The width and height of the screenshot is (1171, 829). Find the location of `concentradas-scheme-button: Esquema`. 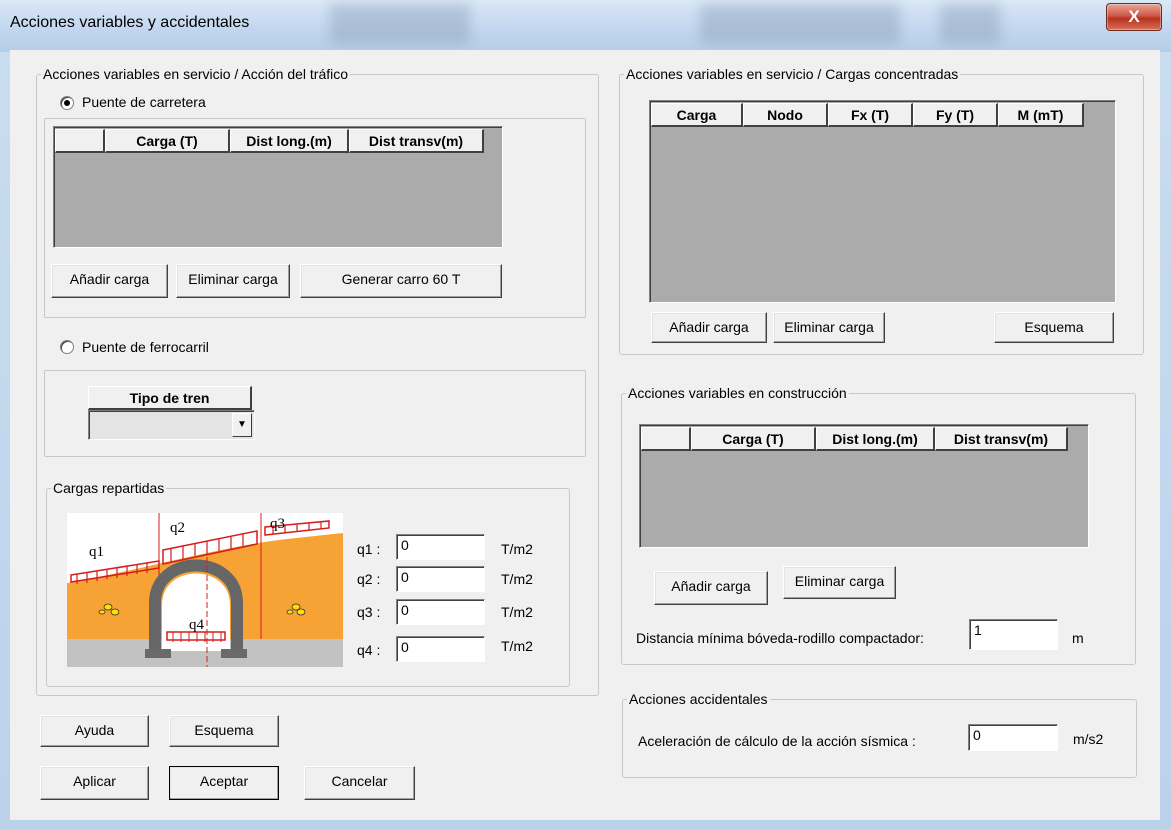

concentradas-scheme-button: Esquema is located at coordinates (1054, 327).